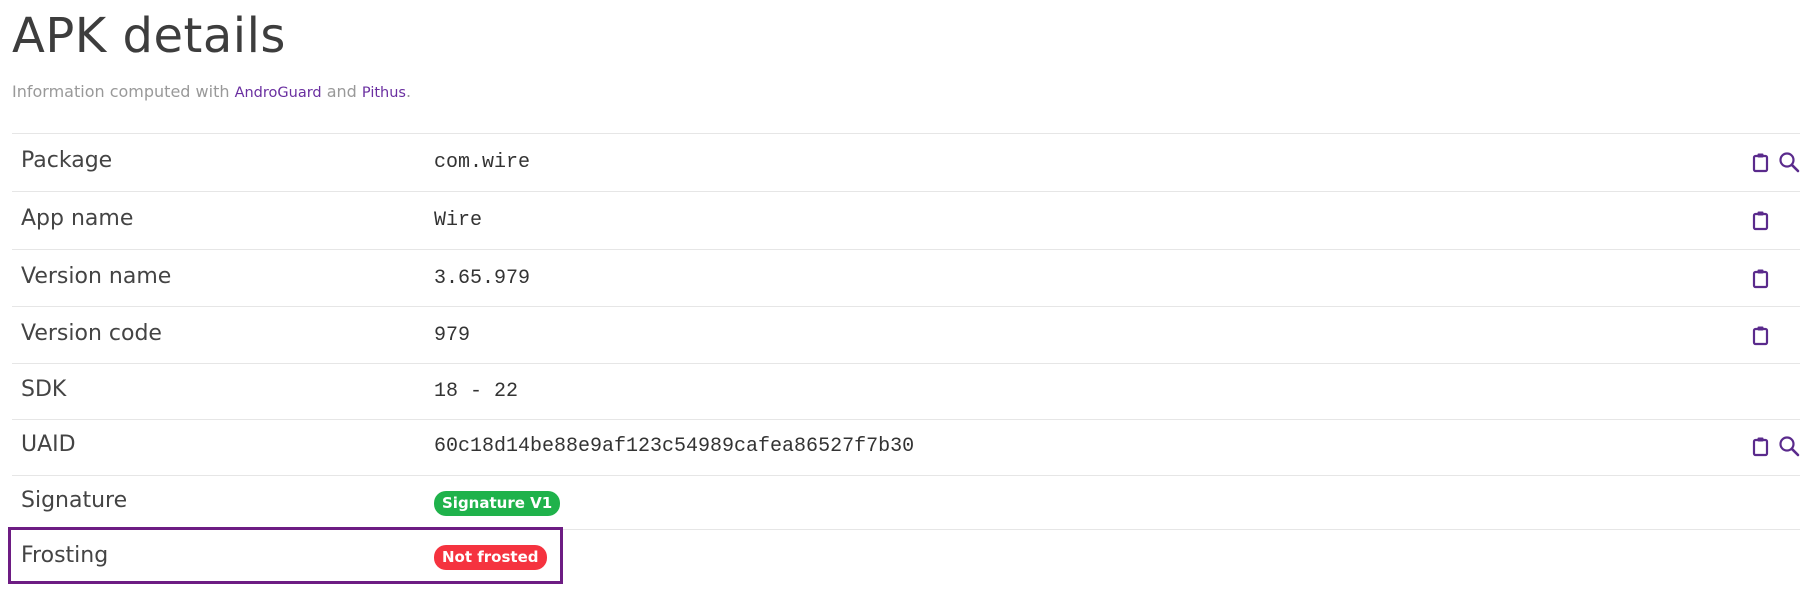  I want to click on subtitle-and: and, so click(341, 91).